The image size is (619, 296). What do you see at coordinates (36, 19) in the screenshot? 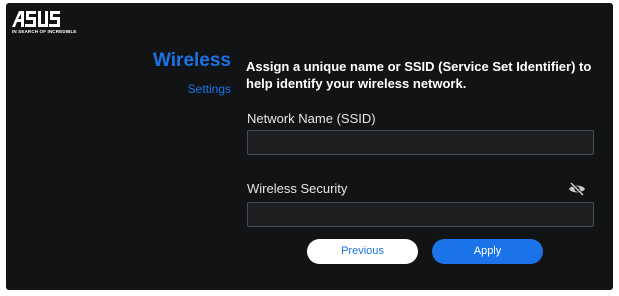
I see `asus-logo-mark` at bounding box center [36, 19].